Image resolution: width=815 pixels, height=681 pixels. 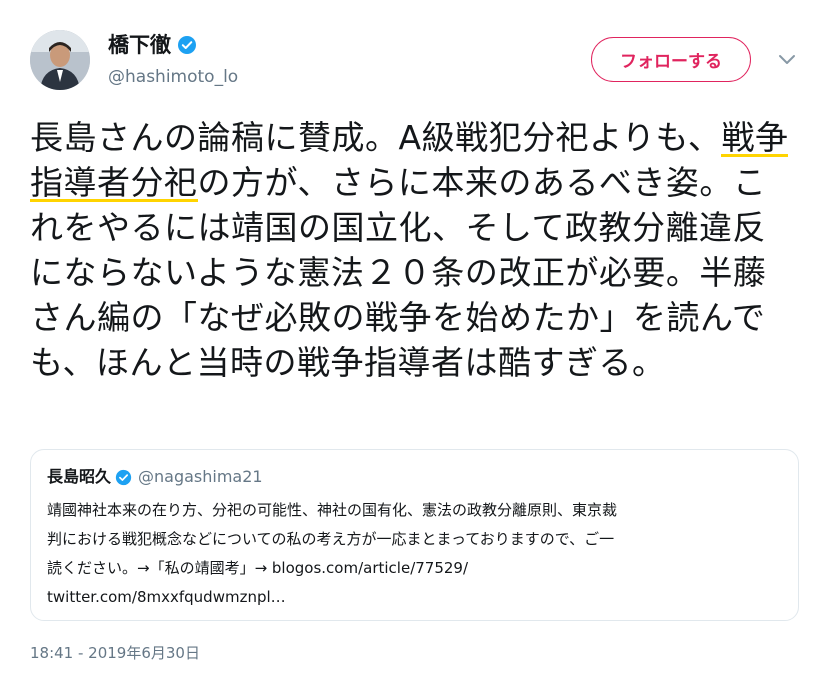 I want to click on quoted-tweet-header: 長島昭久 @nagashima21, so click(x=414, y=477).